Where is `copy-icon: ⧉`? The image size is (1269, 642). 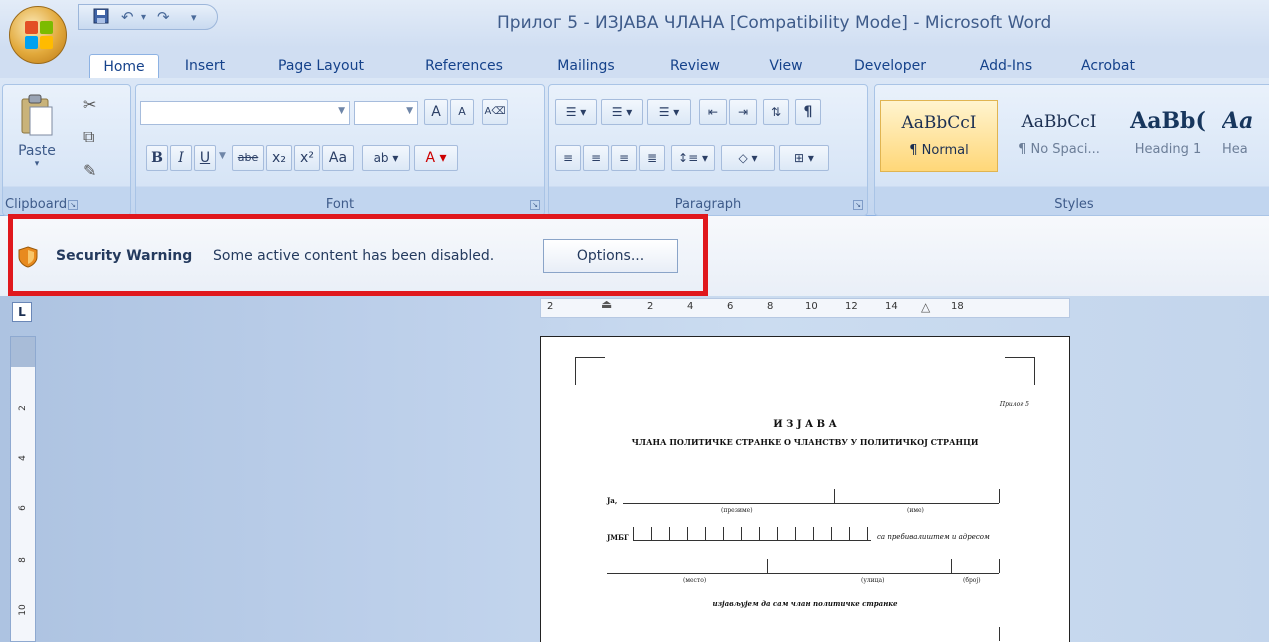
copy-icon: ⧉ is located at coordinates (88, 137).